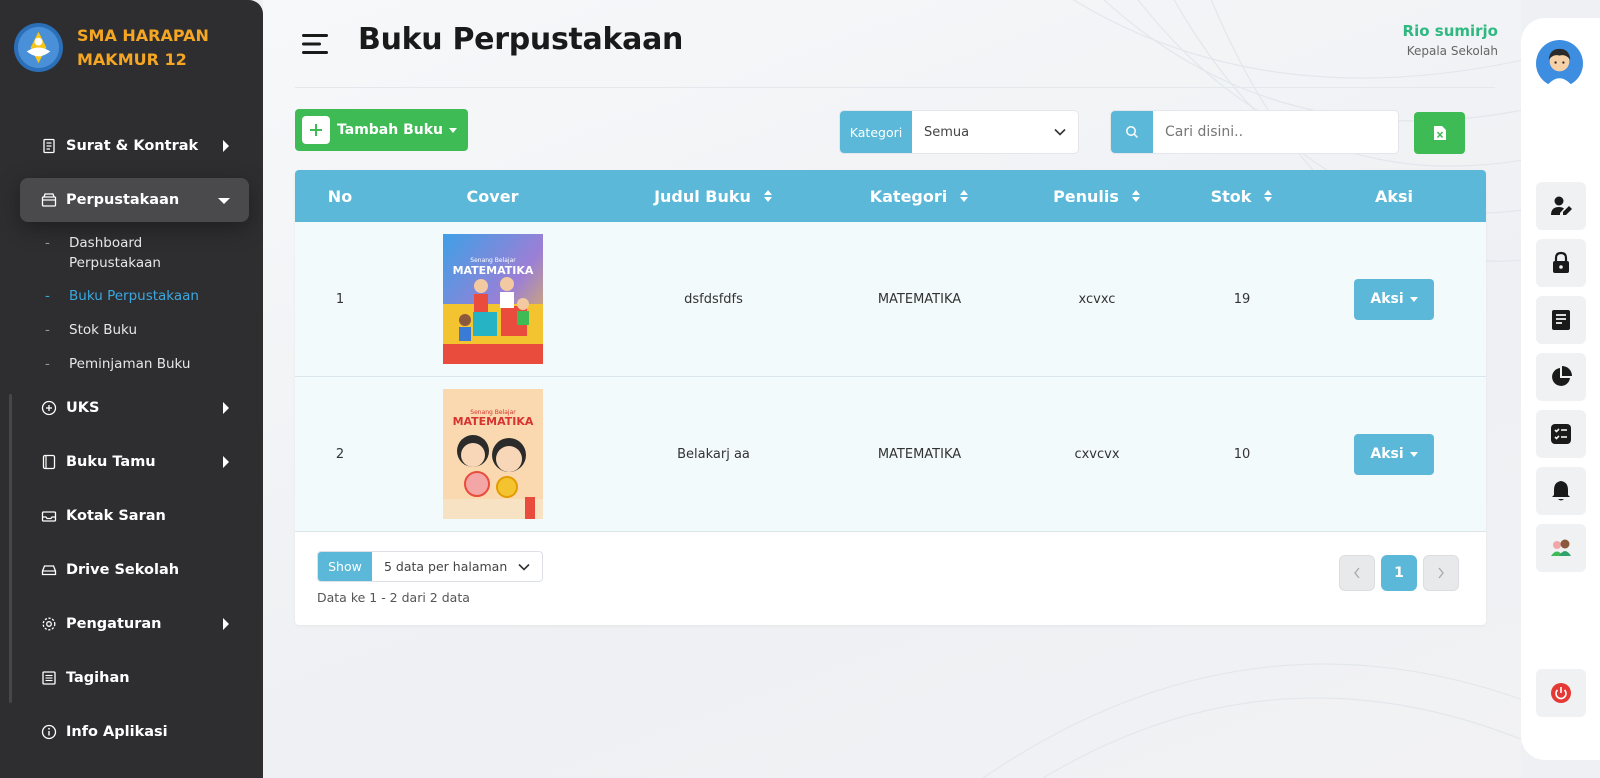 The height and width of the screenshot is (778, 1600). I want to click on school-name: SMA HARAPAN MAKMUR 12, so click(143, 47).